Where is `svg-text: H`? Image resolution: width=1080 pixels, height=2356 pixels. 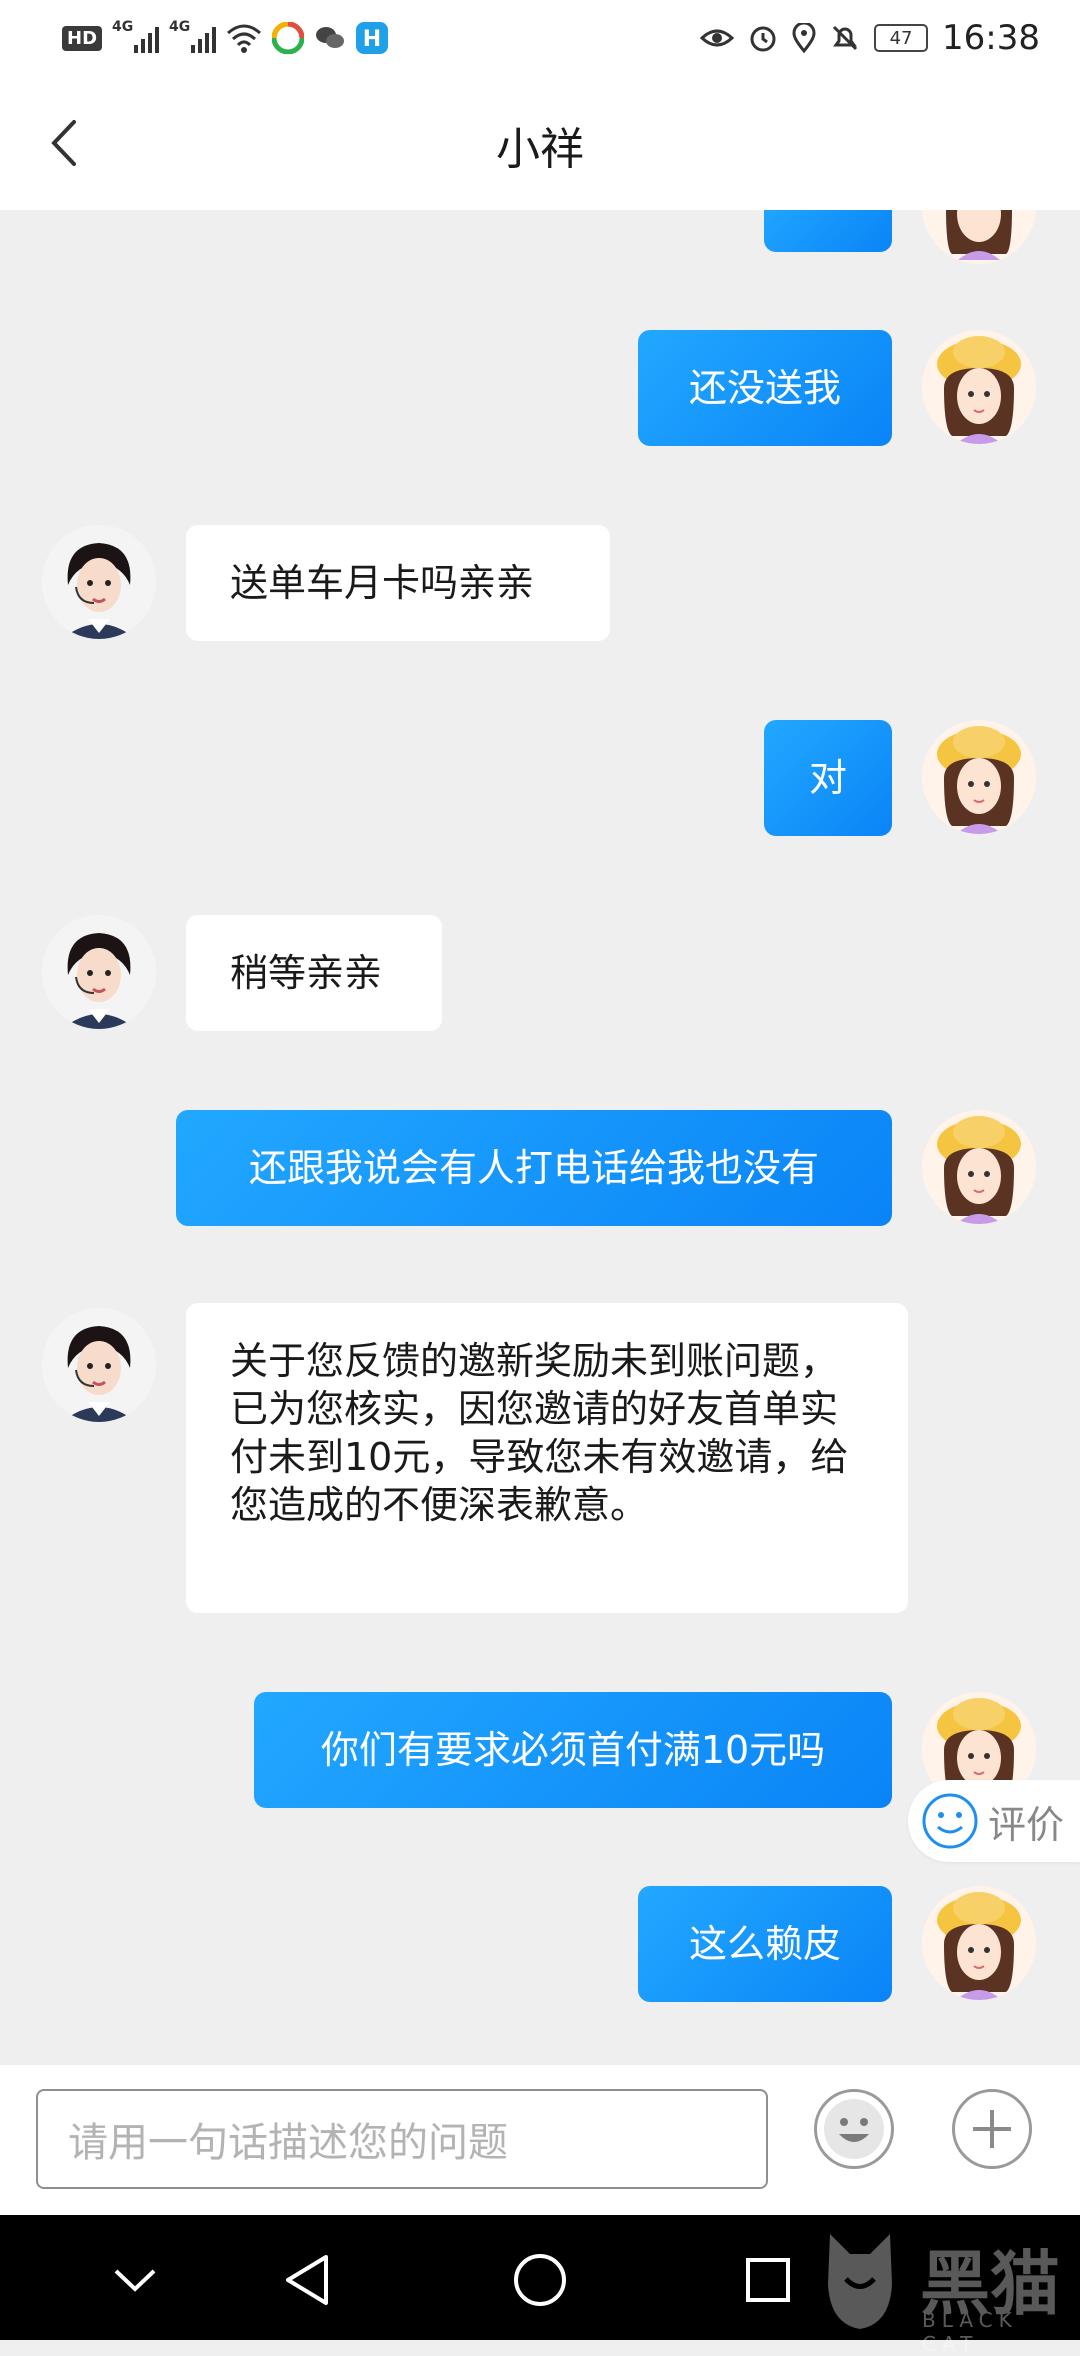 svg-text: H is located at coordinates (372, 39).